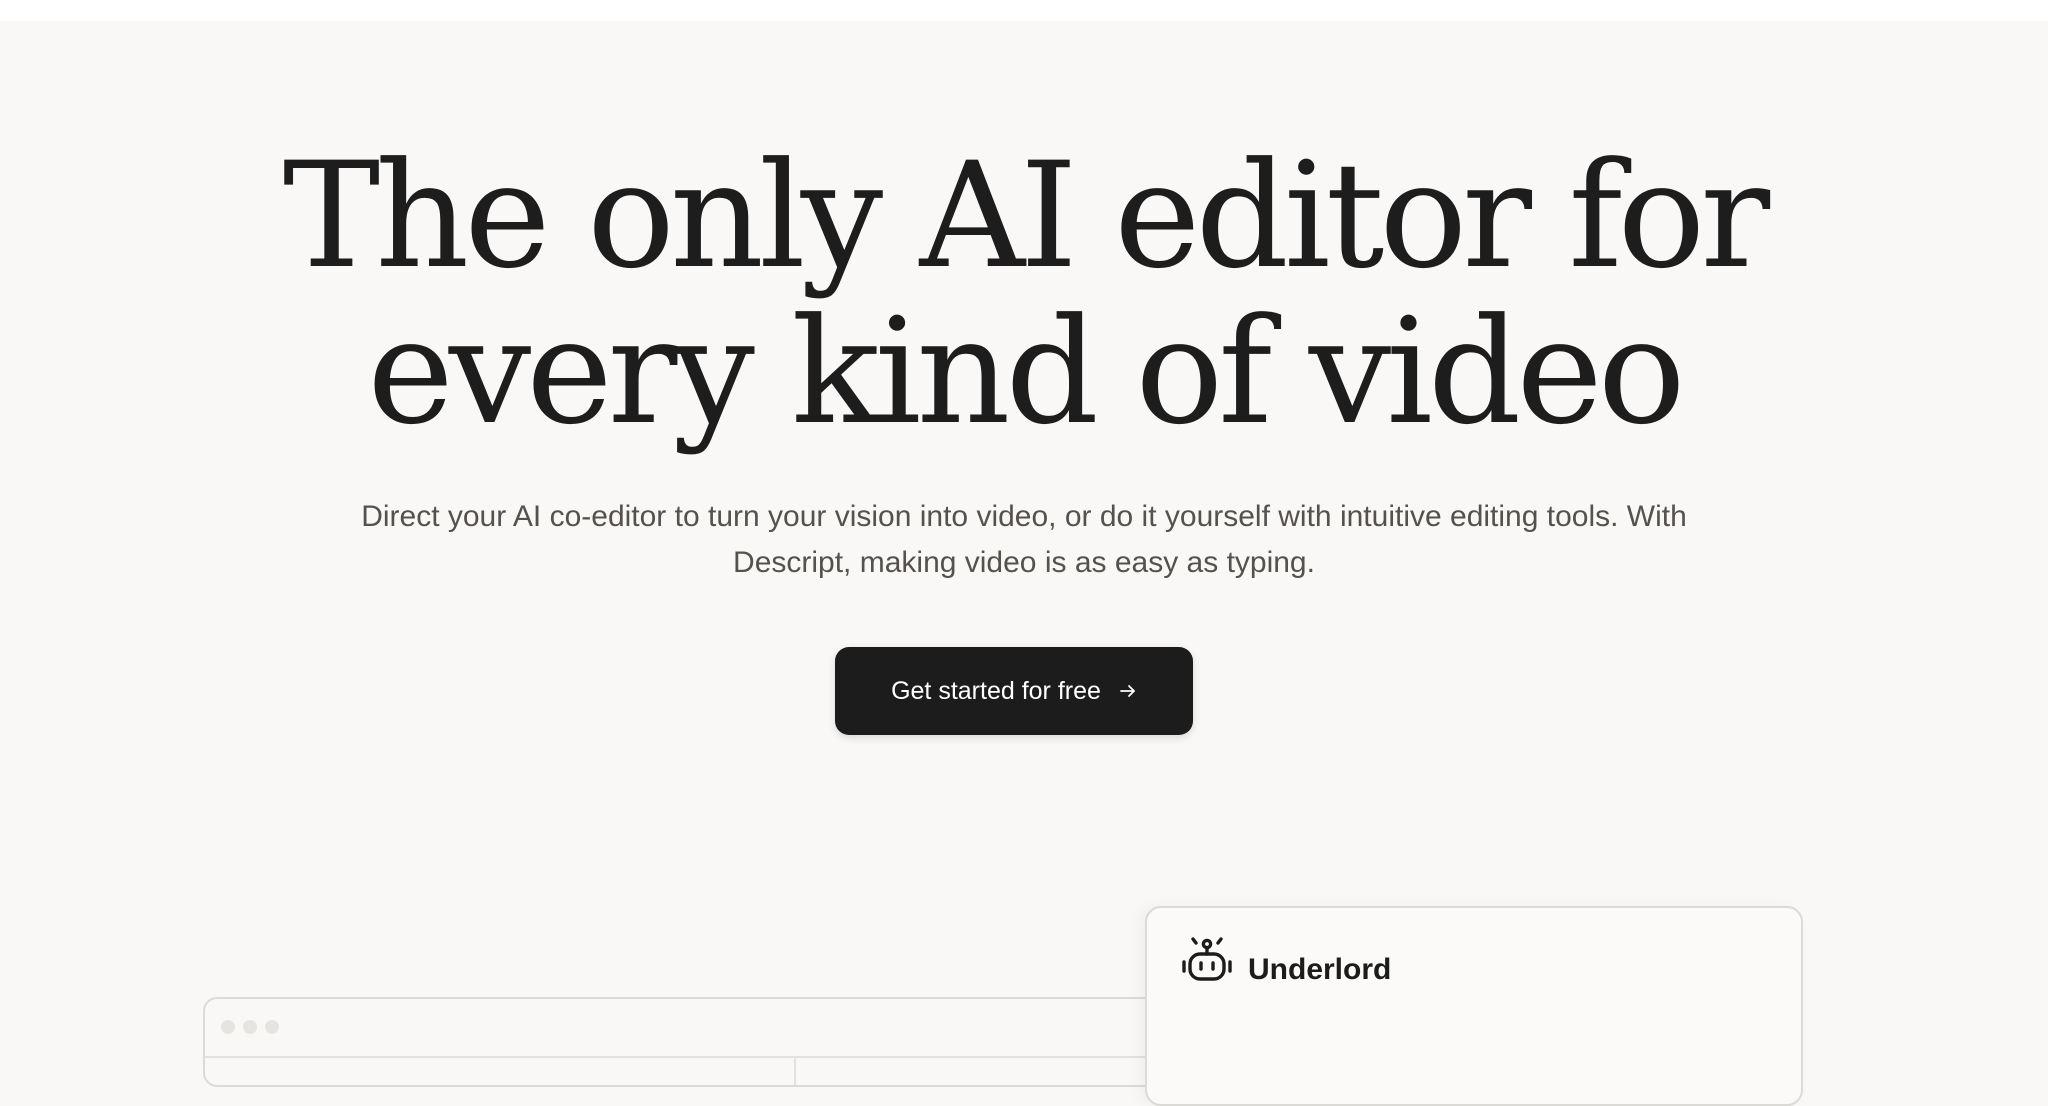  What do you see at coordinates (795, 1071) in the screenshot?
I see `window-column-divider` at bounding box center [795, 1071].